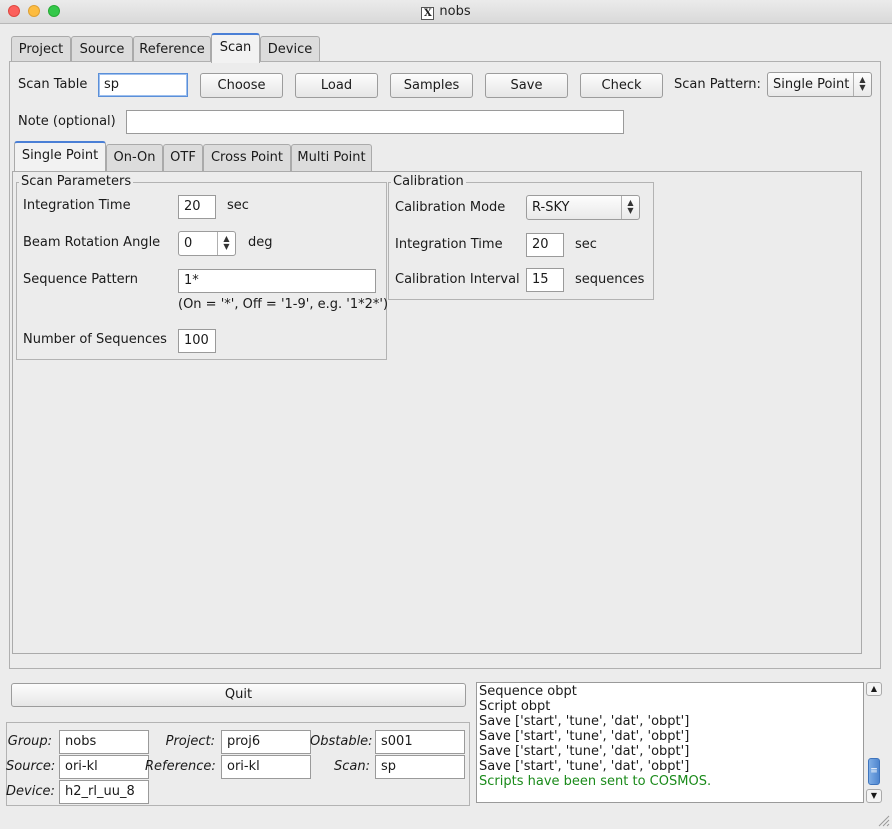 This screenshot has height=829, width=892. I want to click on num-sequences-label: Number of Sequences, so click(95, 339).